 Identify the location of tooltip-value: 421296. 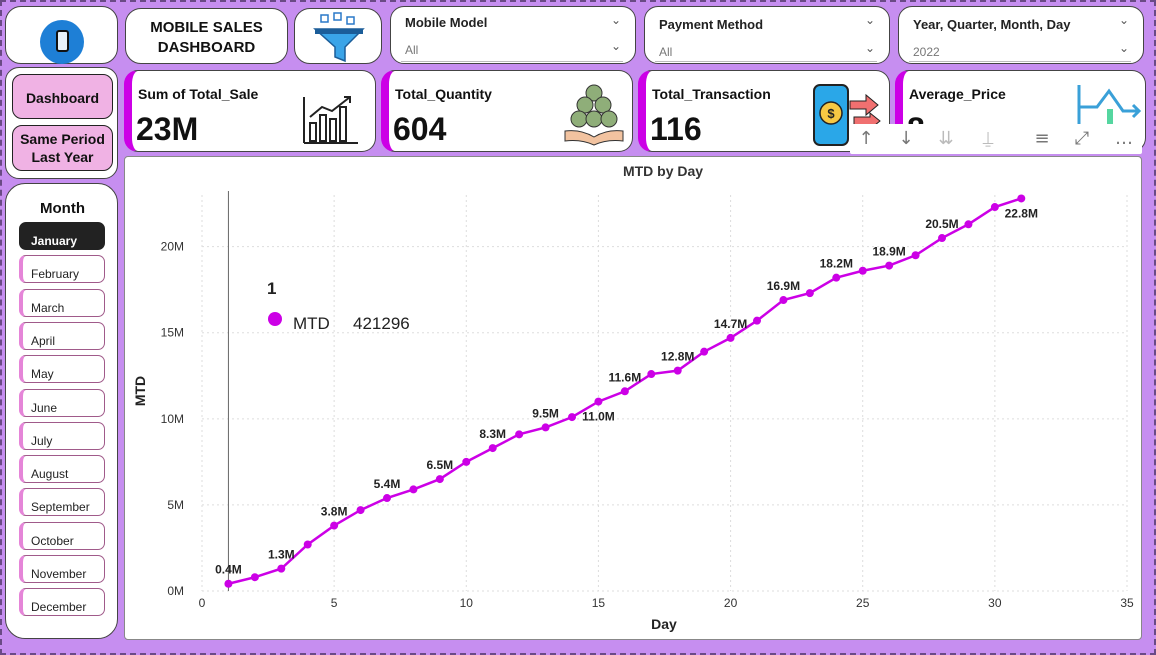
(381, 323).